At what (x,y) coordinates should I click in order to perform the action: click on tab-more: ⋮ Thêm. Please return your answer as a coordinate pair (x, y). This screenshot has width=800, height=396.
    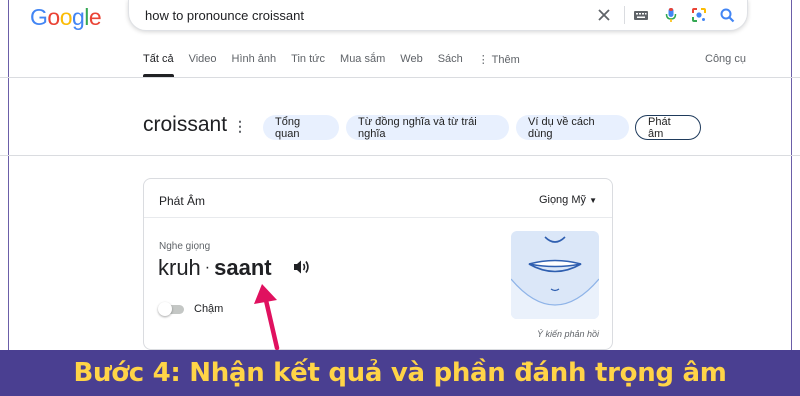
    Looking at the image, I should click on (499, 64).